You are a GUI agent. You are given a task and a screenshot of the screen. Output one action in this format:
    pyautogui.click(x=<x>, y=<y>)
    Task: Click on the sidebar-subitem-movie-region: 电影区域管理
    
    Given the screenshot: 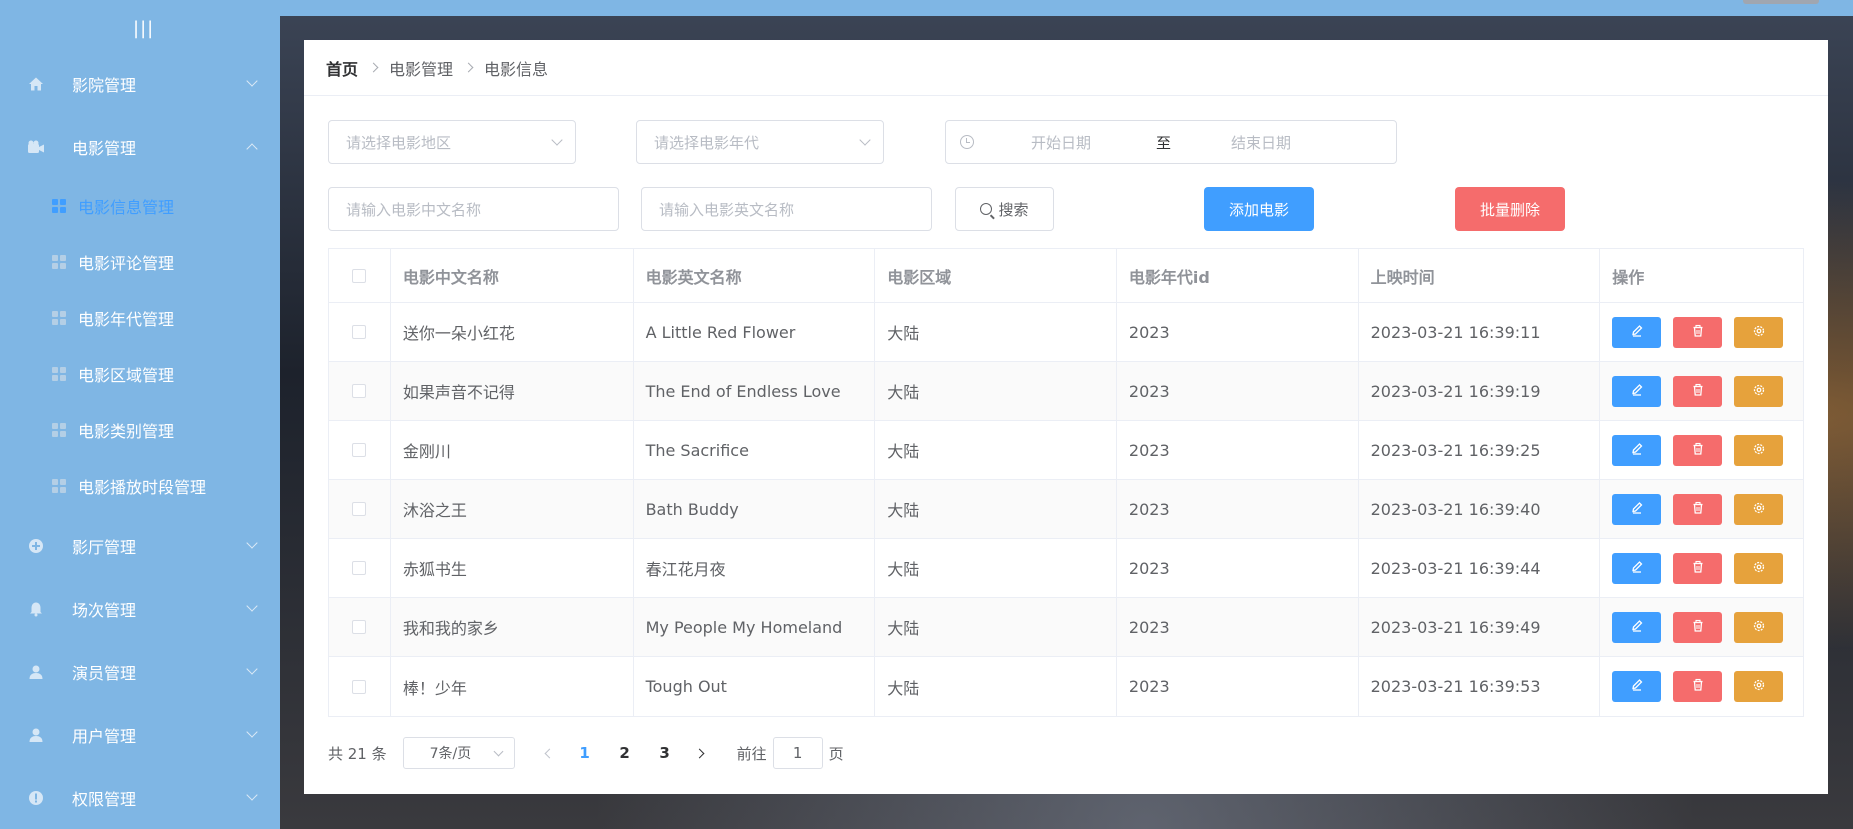 What is the action you would take?
    pyautogui.click(x=140, y=374)
    